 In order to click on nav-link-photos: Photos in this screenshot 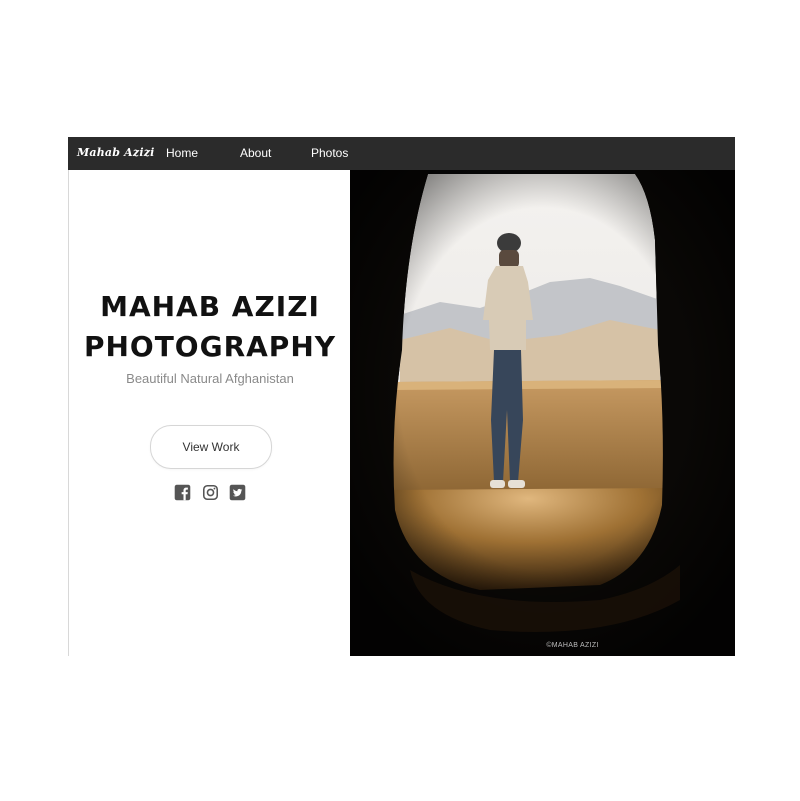, I will do `click(329, 153)`.